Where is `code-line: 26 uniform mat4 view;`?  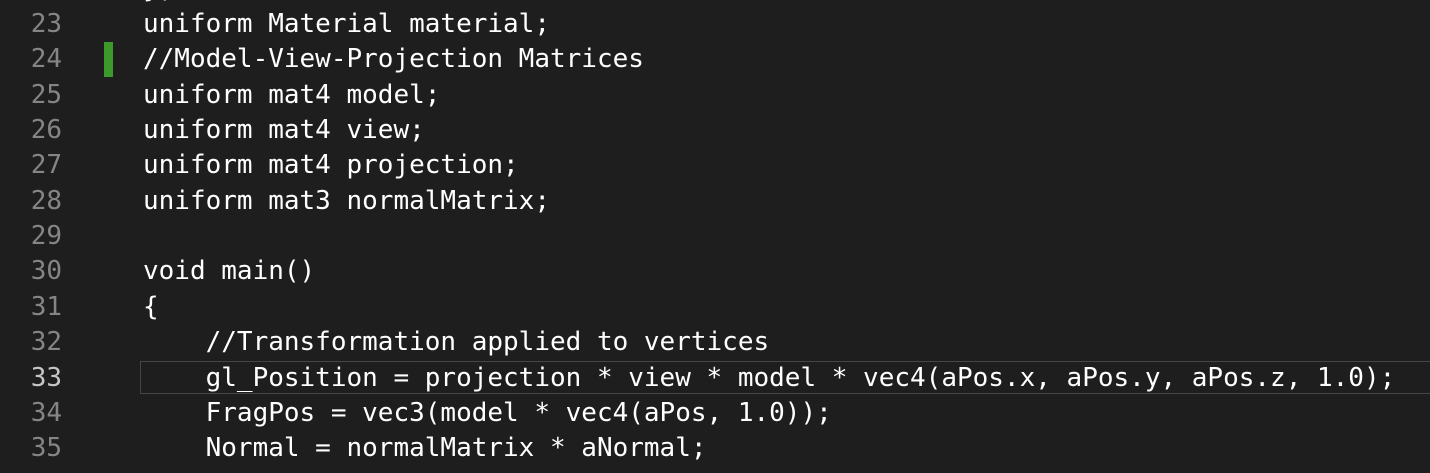
code-line: 26 uniform mat4 view; is located at coordinates (715, 130).